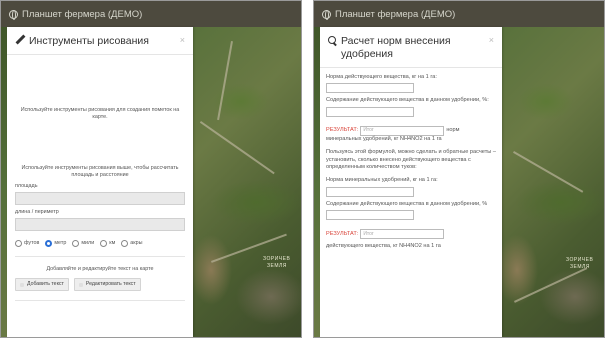  I want to click on unit-radio-meter: метр, so click(55, 243).